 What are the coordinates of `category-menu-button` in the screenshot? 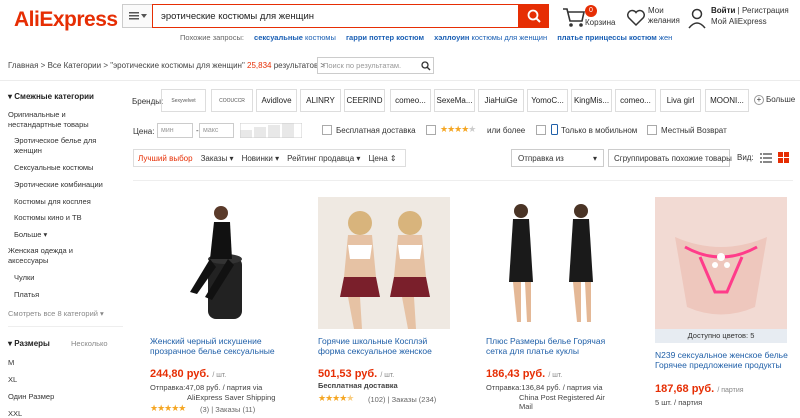 It's located at (137, 16).